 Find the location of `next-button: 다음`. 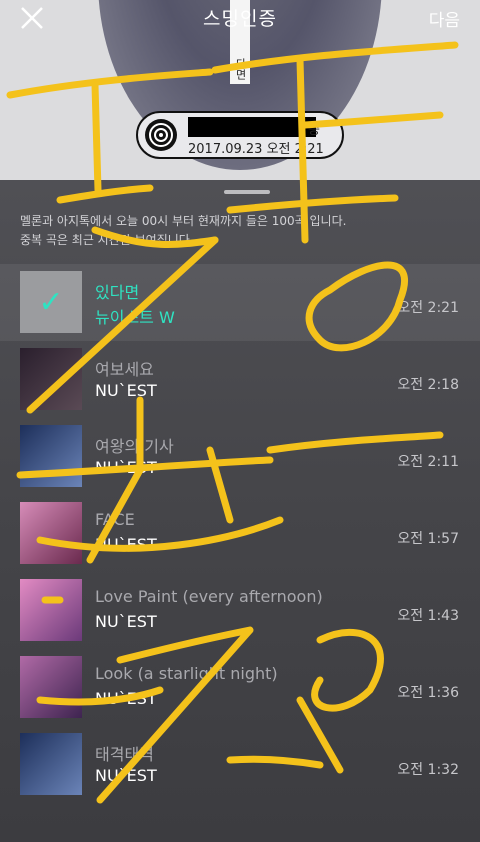

next-button: 다음 is located at coordinates (444, 18).